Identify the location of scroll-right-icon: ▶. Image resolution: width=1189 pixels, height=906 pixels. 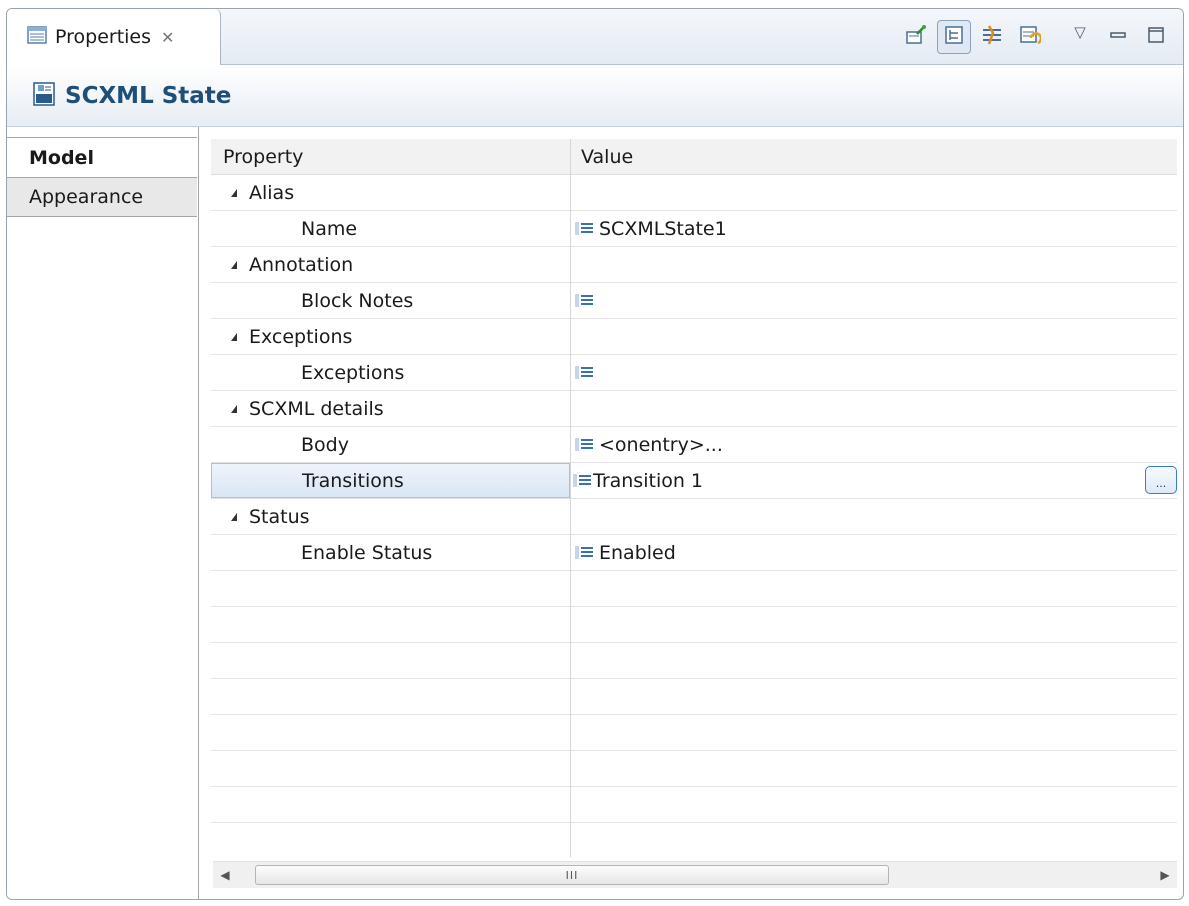
(1165, 875).